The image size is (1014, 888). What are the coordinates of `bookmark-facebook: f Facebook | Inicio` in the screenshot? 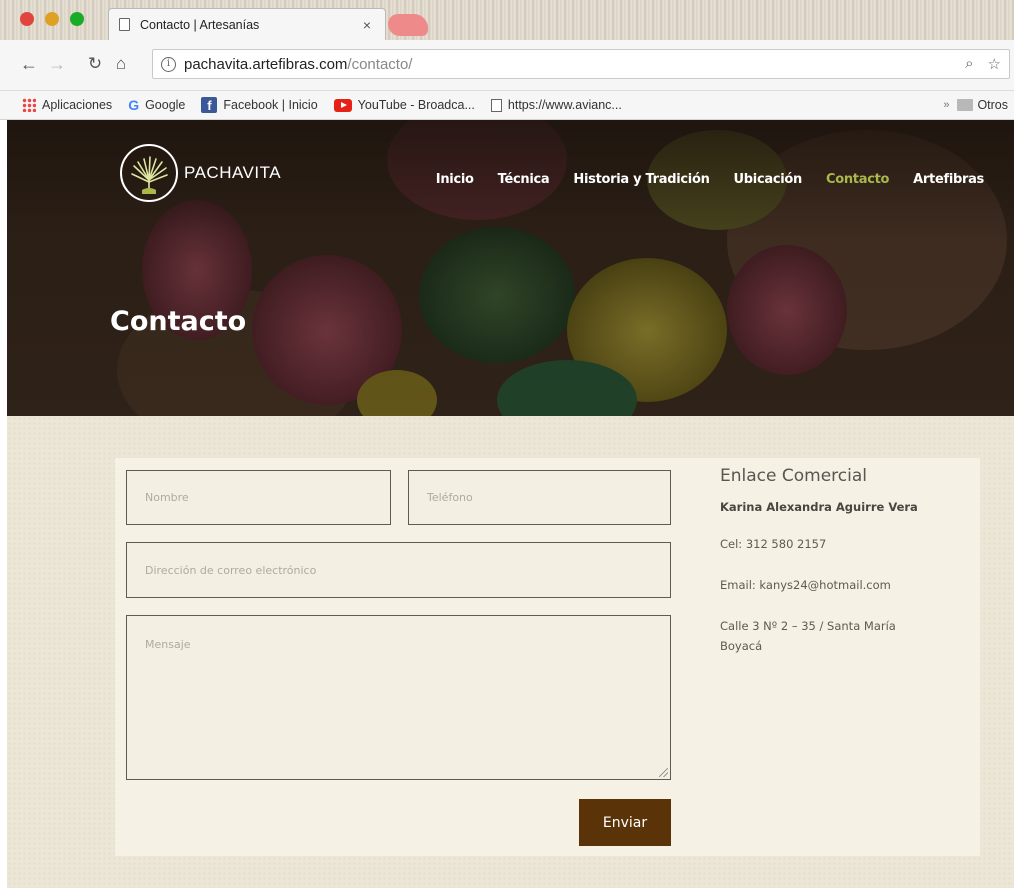 It's located at (259, 105).